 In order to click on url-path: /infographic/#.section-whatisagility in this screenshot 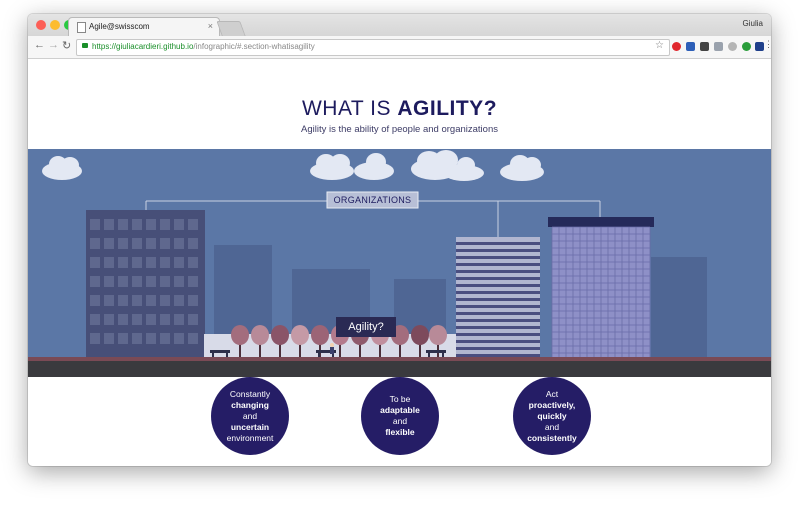, I will do `click(254, 46)`.